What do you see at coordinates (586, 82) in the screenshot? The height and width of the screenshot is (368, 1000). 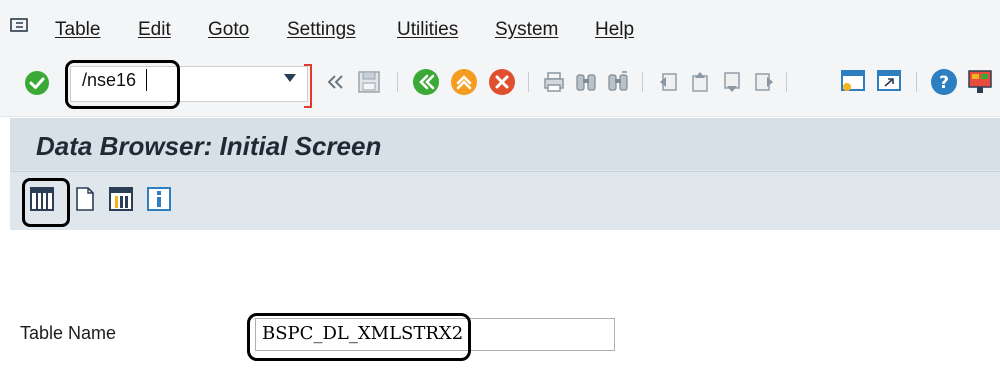 I see `find-icon` at bounding box center [586, 82].